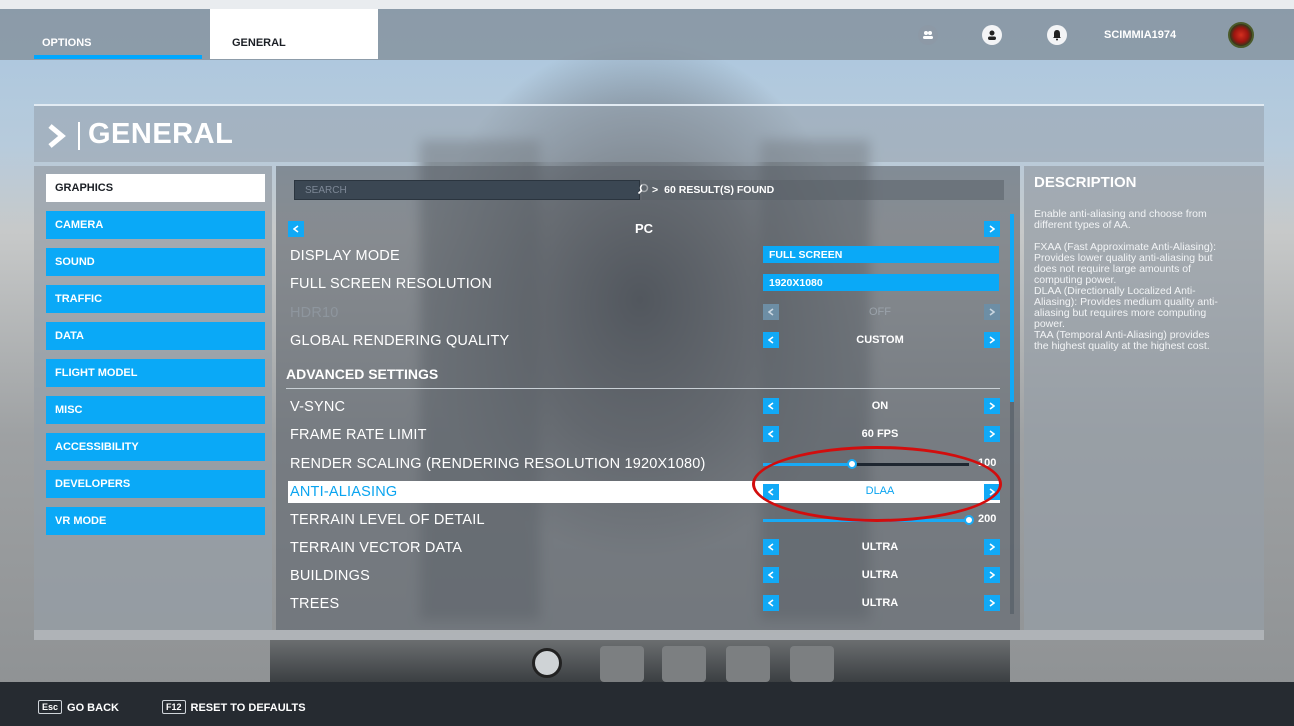 The width and height of the screenshot is (1294, 726). Describe the element at coordinates (881, 282) in the screenshot. I see `resolution-dropdown: 1920X1080` at that location.